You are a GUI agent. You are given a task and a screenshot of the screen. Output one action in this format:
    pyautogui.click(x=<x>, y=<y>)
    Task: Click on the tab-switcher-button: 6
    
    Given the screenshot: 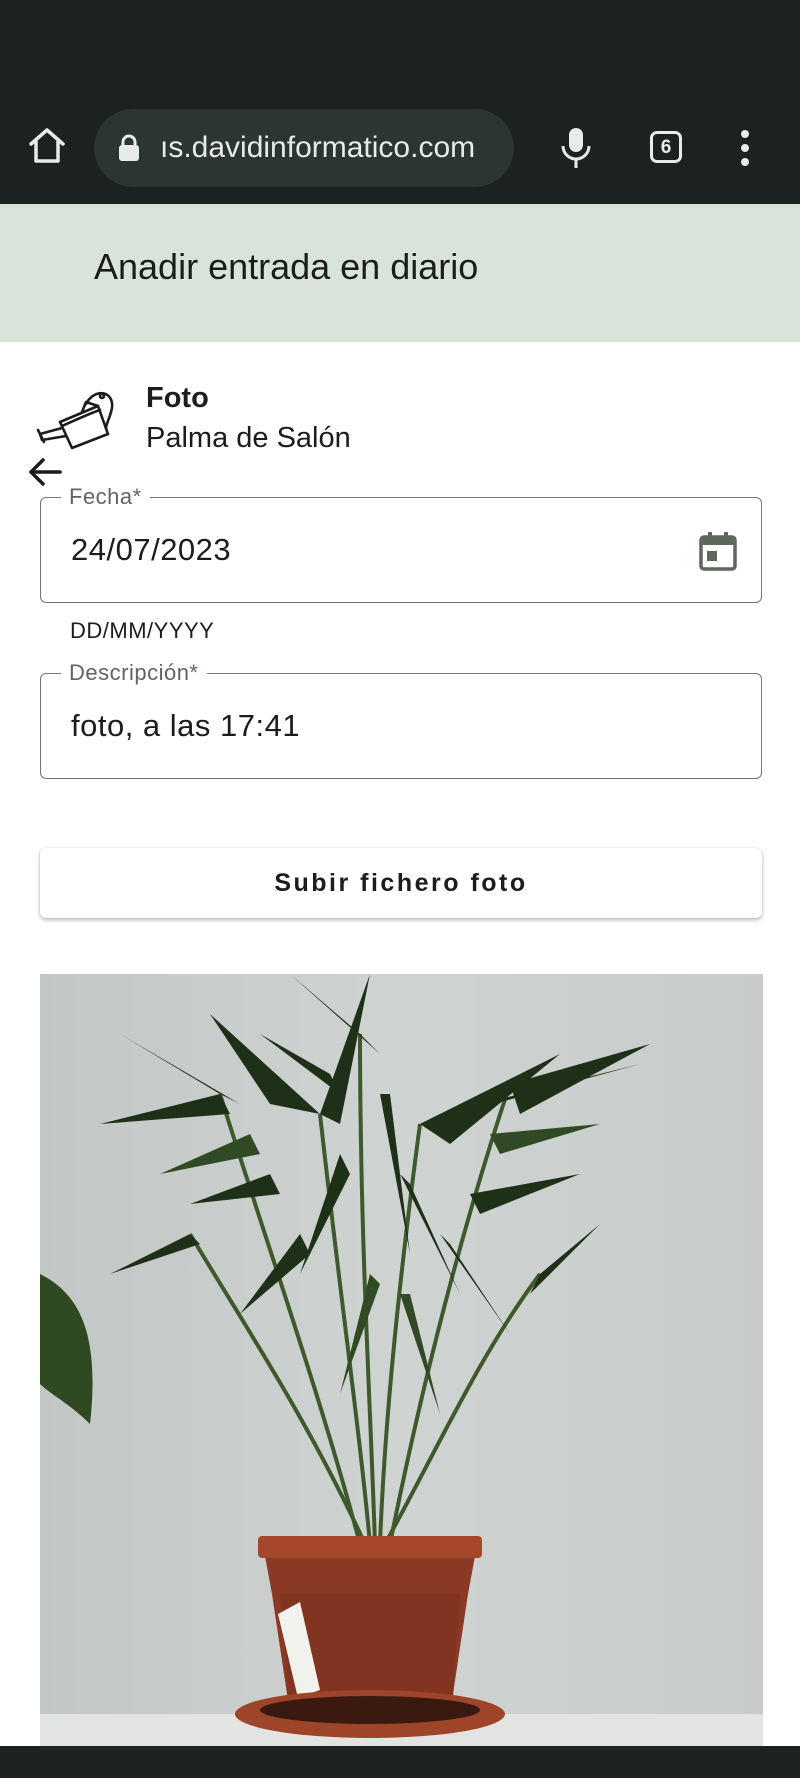 What is the action you would take?
    pyautogui.click(x=666, y=147)
    